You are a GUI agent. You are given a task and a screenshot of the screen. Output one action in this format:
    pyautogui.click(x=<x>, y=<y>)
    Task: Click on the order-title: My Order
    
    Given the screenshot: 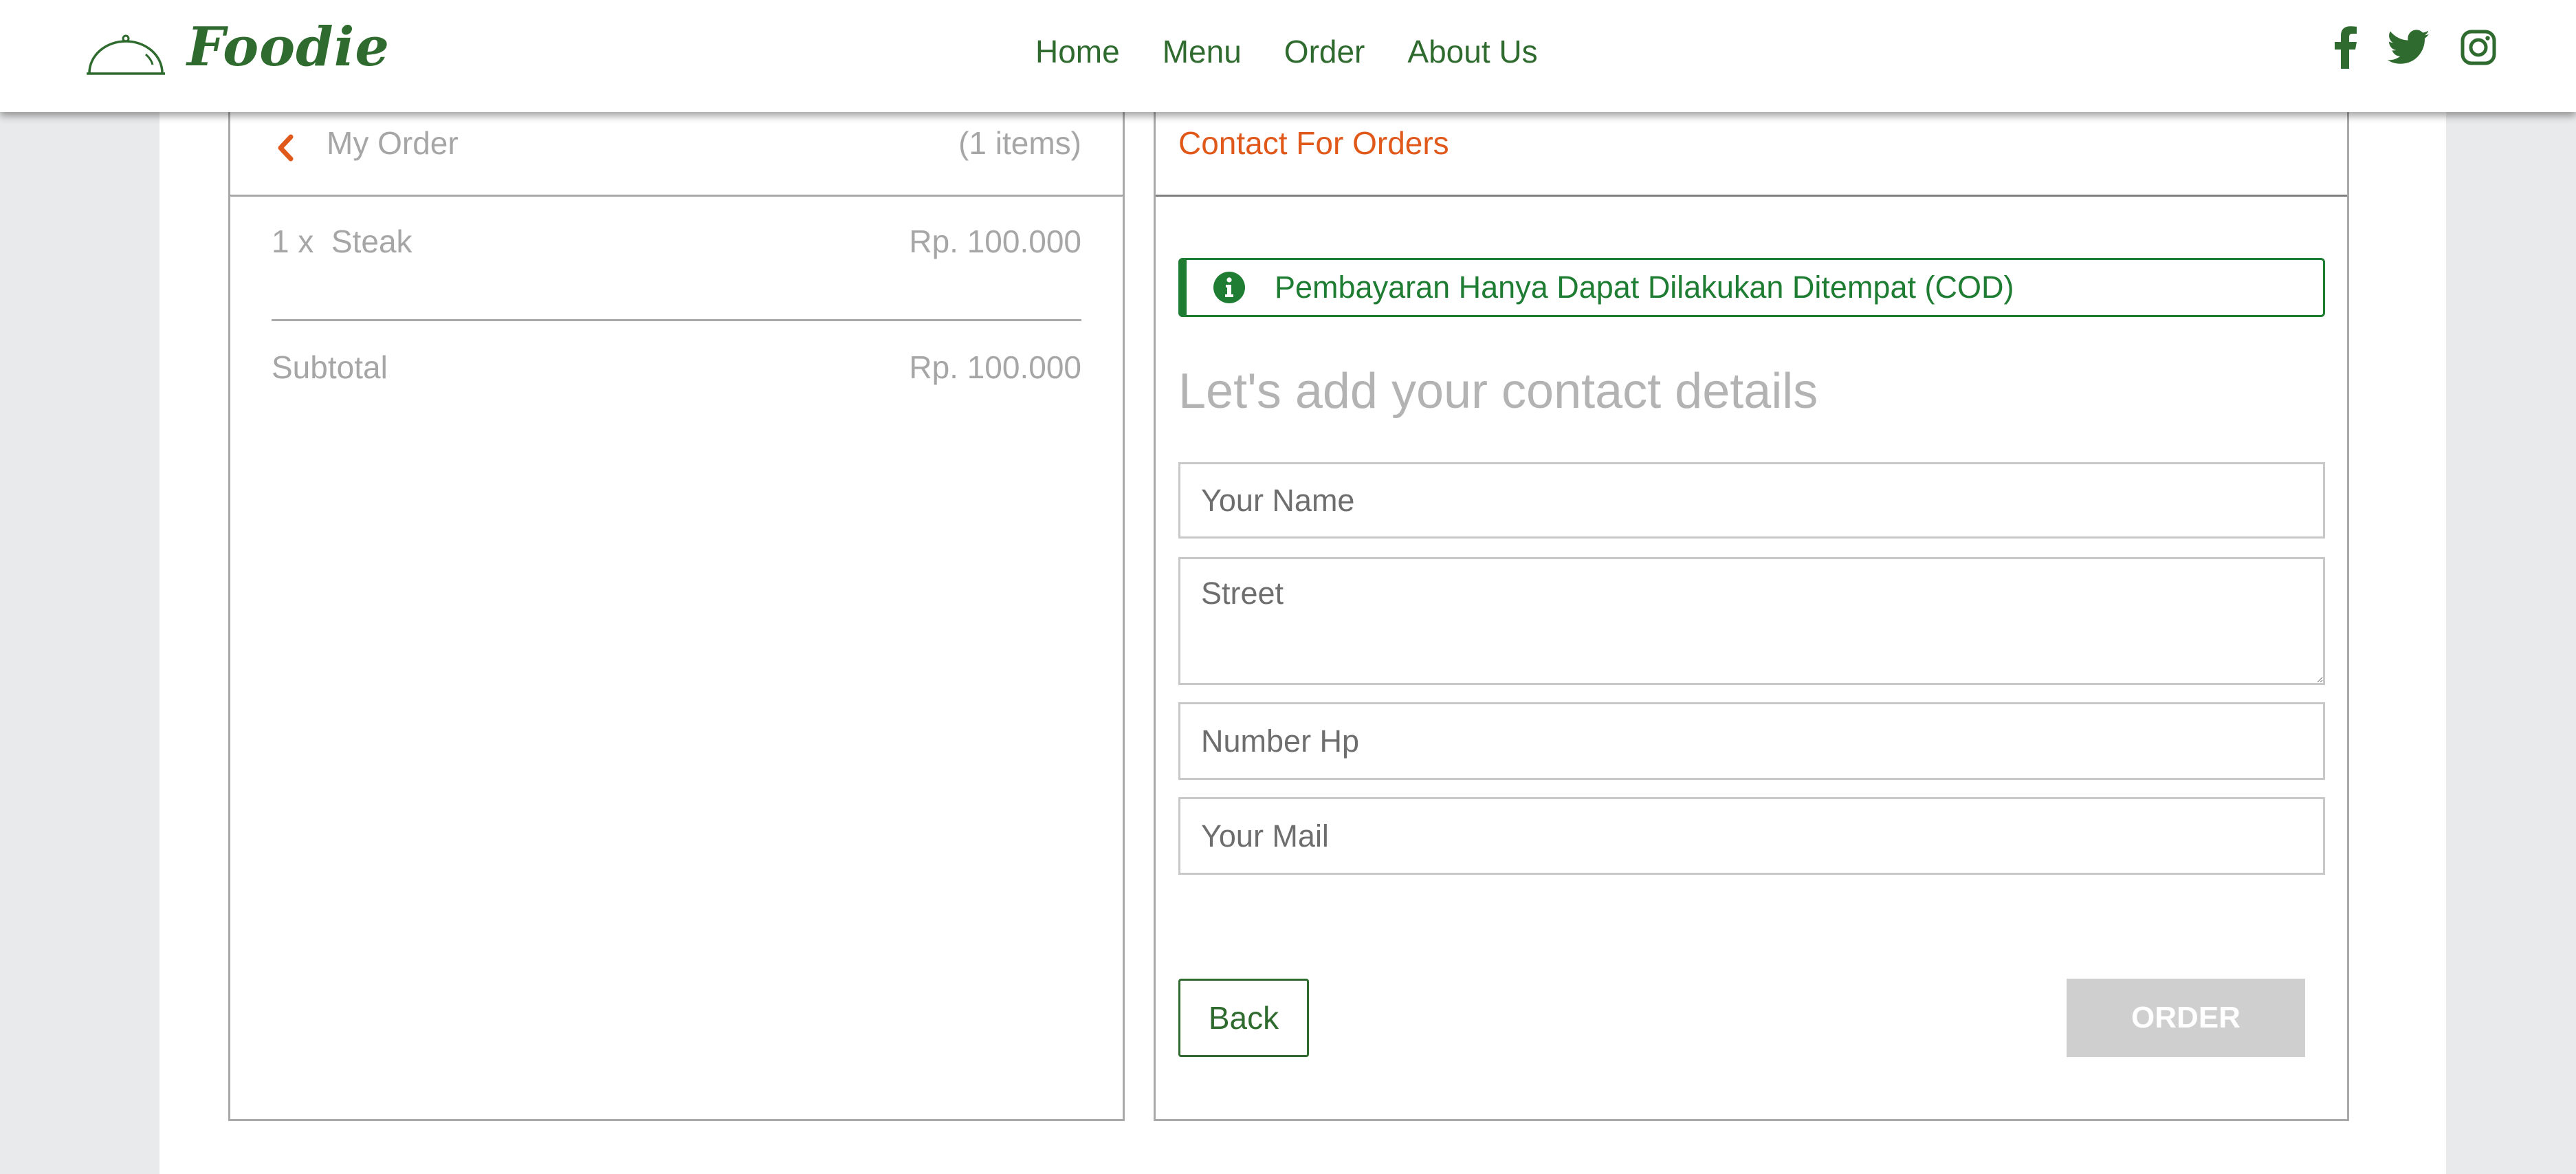 What is the action you would take?
    pyautogui.click(x=393, y=143)
    